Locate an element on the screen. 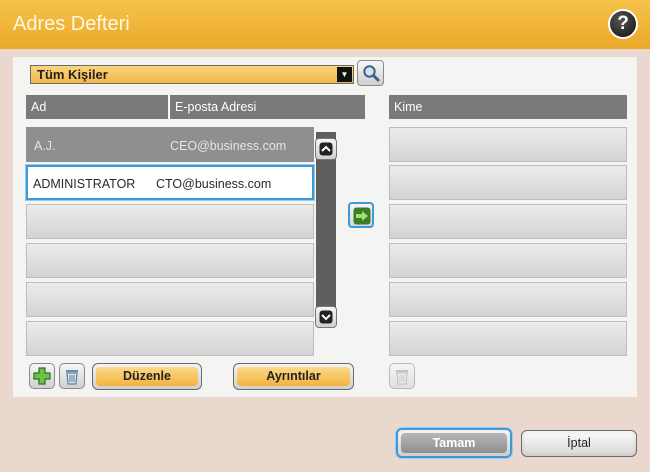 The height and width of the screenshot is (472, 650). chevron-up-icon is located at coordinates (326, 149).